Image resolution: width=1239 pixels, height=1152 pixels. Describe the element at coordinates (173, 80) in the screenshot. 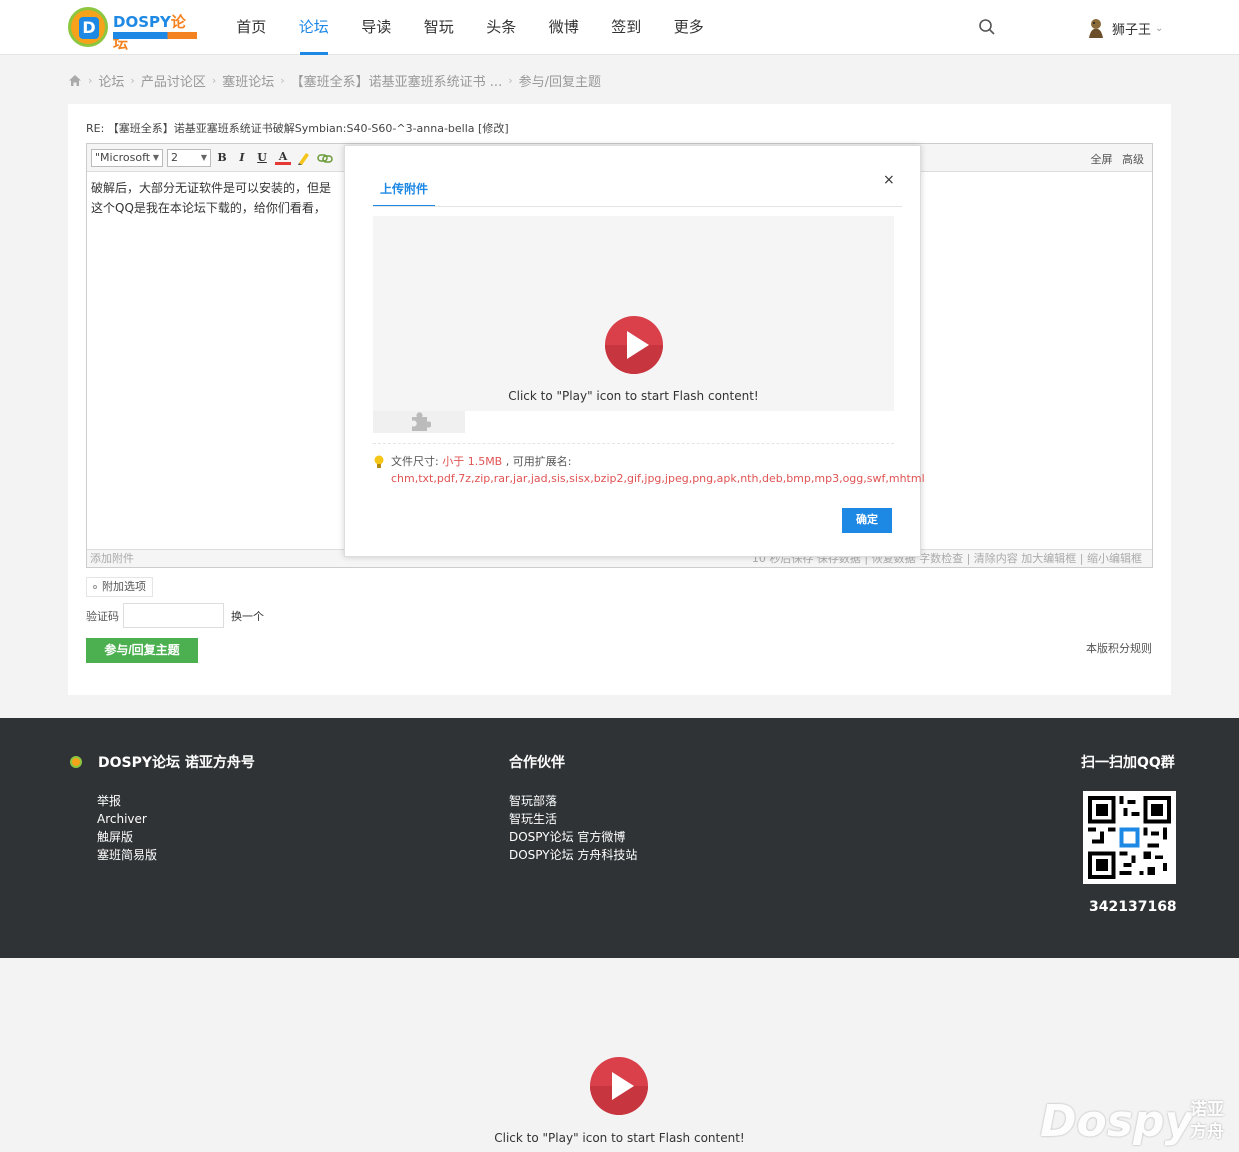

I see `breadcrumb-product-discussion: 产品讨论区` at that location.